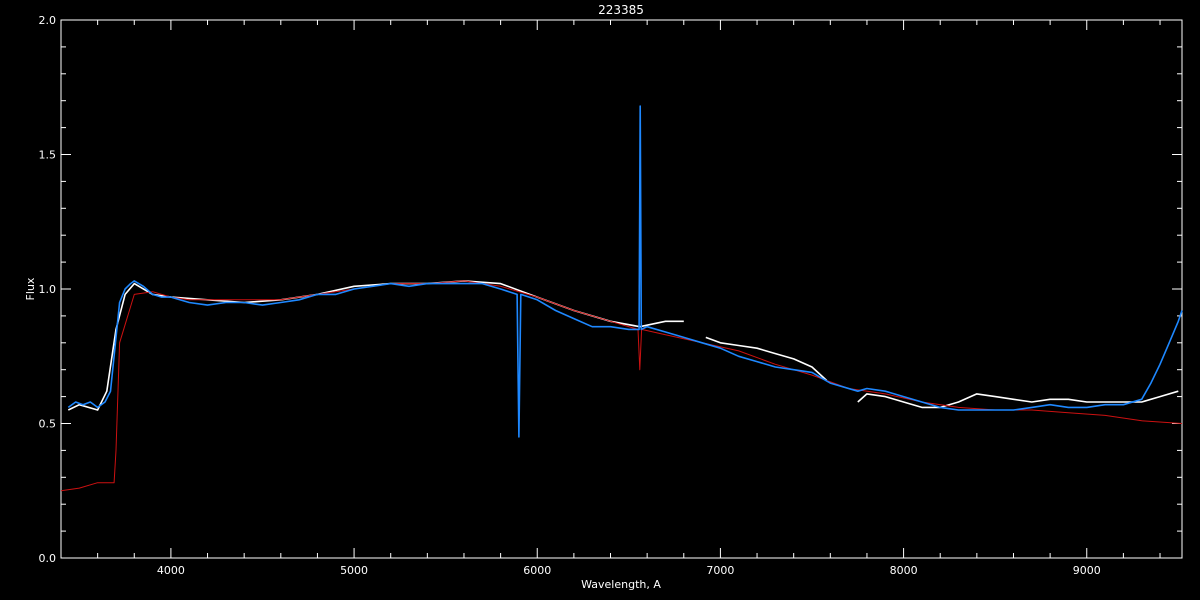 This screenshot has height=600, width=1200. I want to click on x-axis-label: Wavelength, A, so click(621, 584).